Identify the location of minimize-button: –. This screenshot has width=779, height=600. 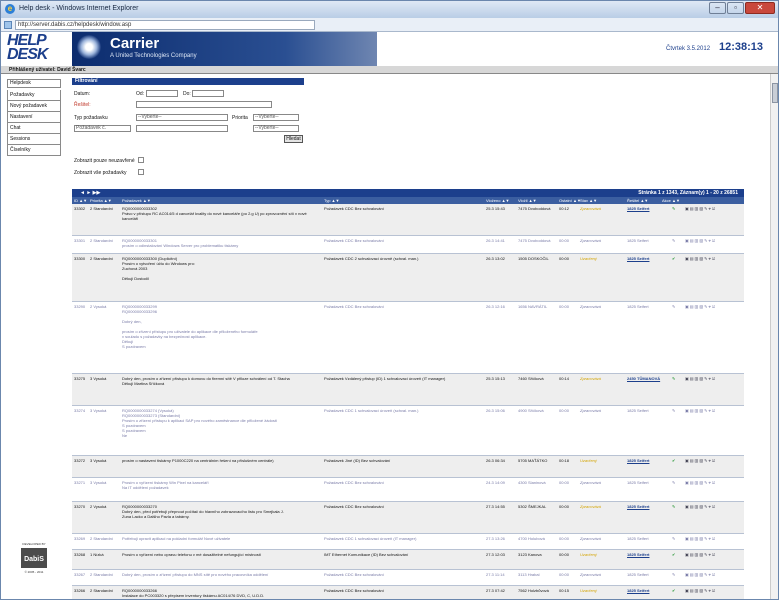
(717, 8).